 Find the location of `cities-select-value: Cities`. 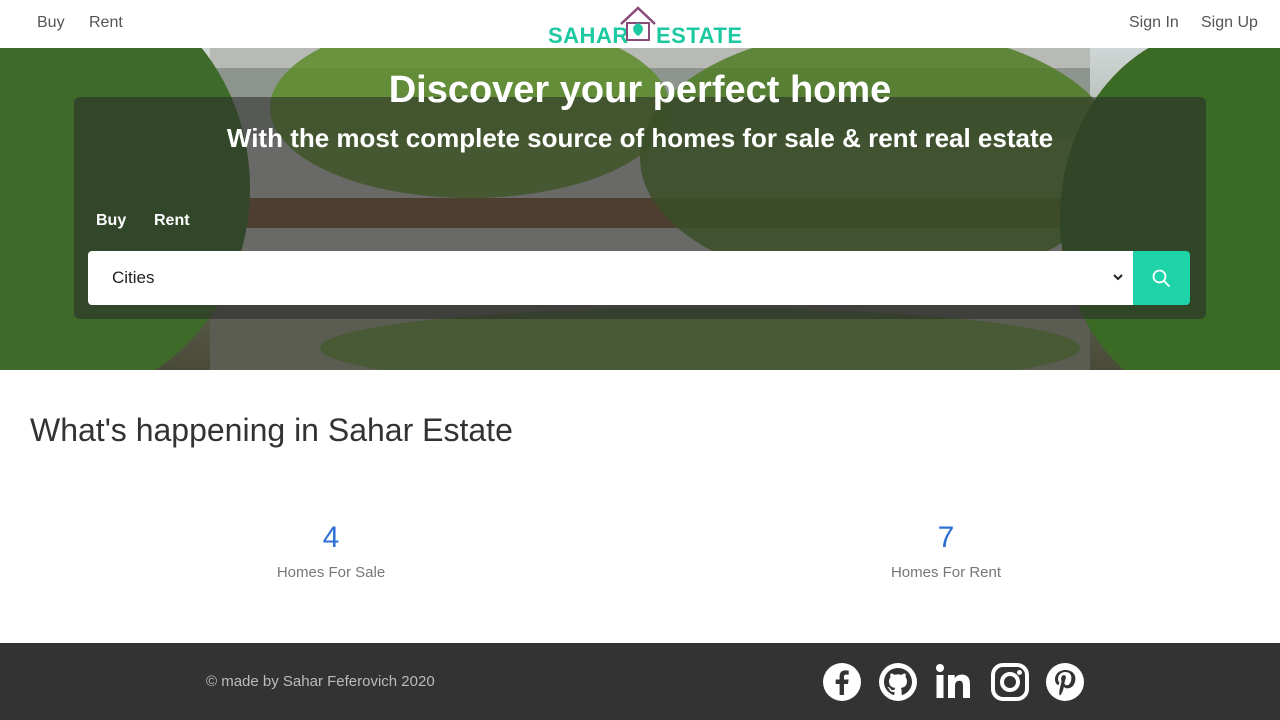

cities-select-value: Cities is located at coordinates (133, 277).